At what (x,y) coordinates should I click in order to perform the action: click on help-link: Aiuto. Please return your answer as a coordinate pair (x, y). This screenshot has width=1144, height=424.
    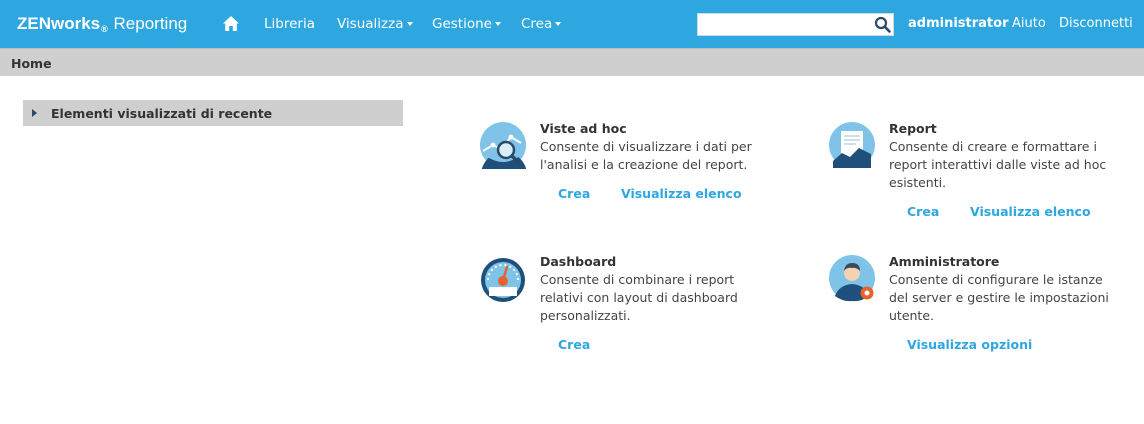
    Looking at the image, I should click on (1029, 23).